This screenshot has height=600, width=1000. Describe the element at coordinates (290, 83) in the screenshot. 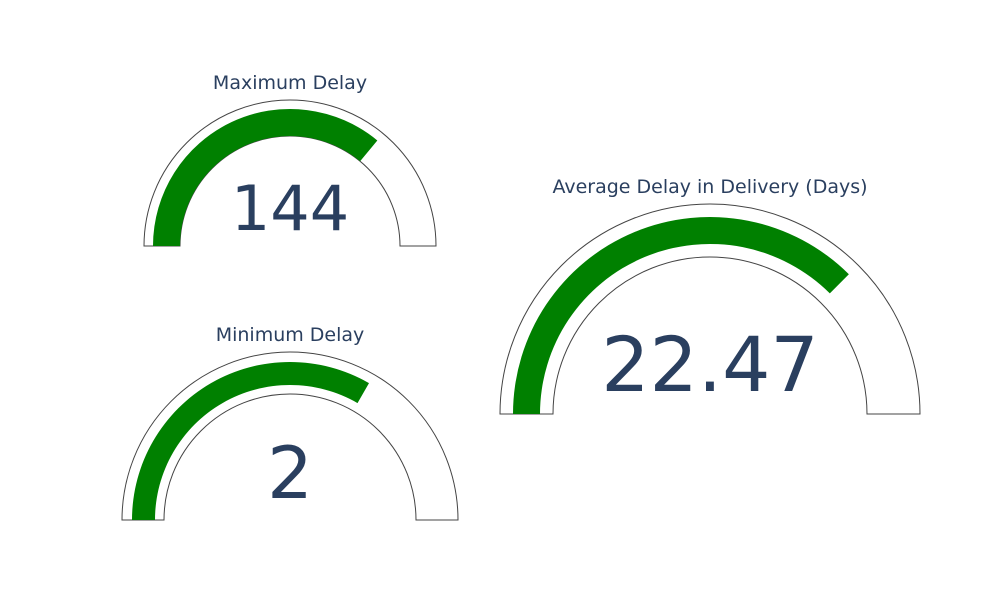

I see `gauge-title-maximum-delay: Maximum Delay` at that location.